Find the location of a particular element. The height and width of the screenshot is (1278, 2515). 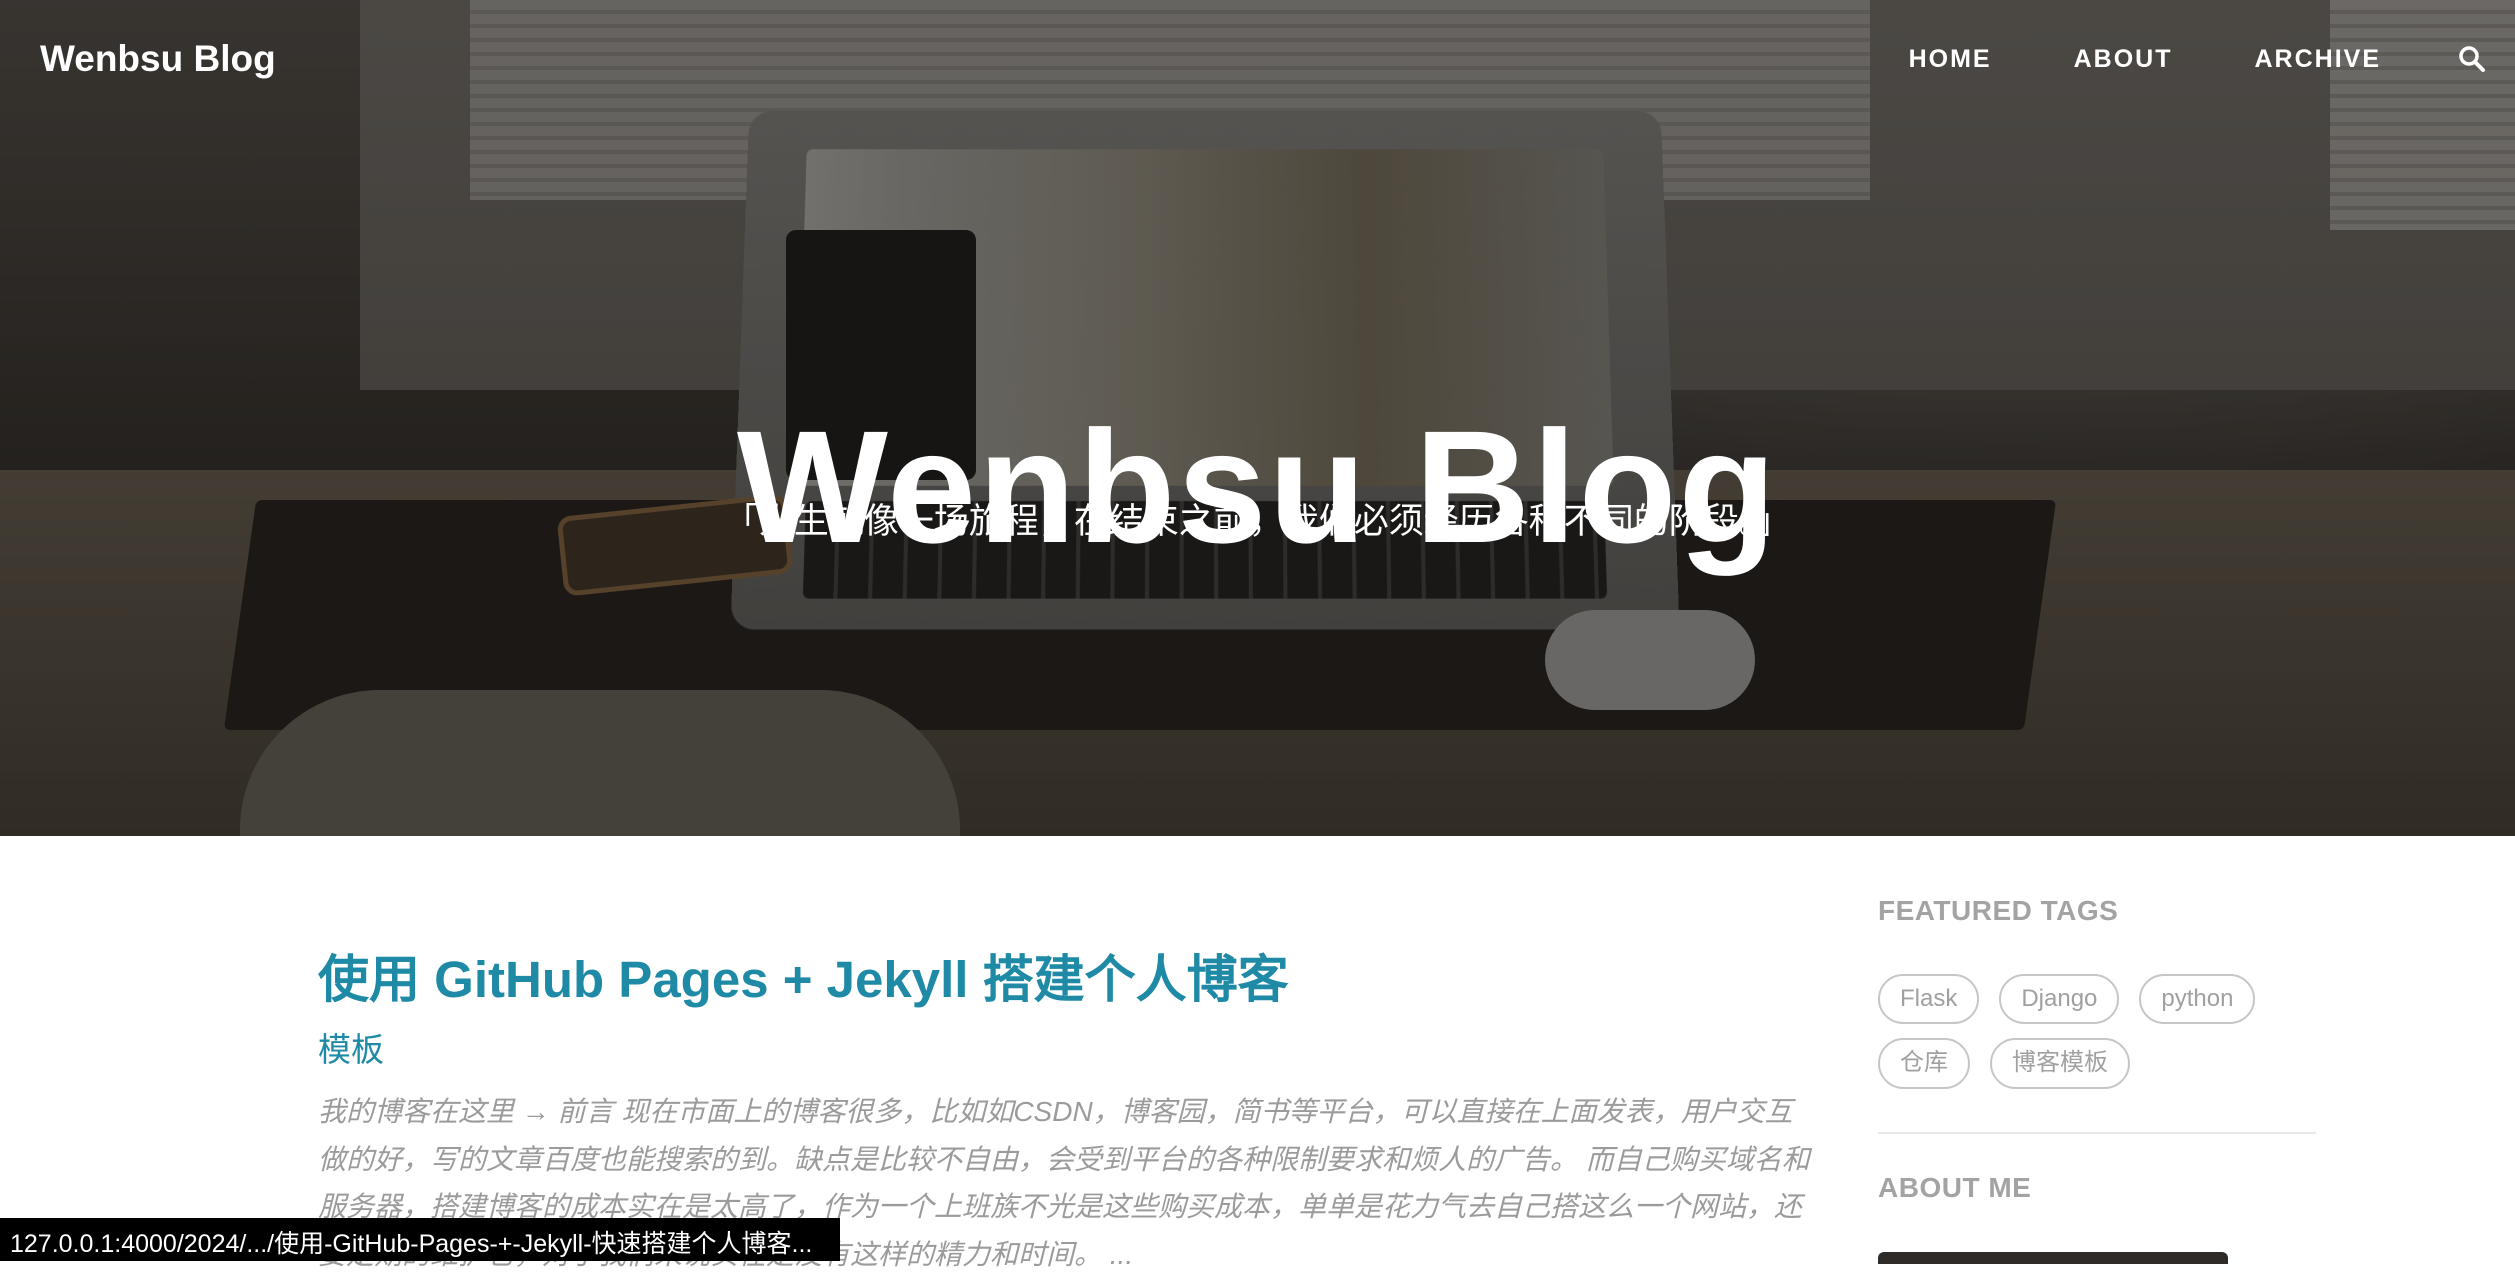

about-me-heading: ABOUT ME is located at coordinates (1955, 1187).